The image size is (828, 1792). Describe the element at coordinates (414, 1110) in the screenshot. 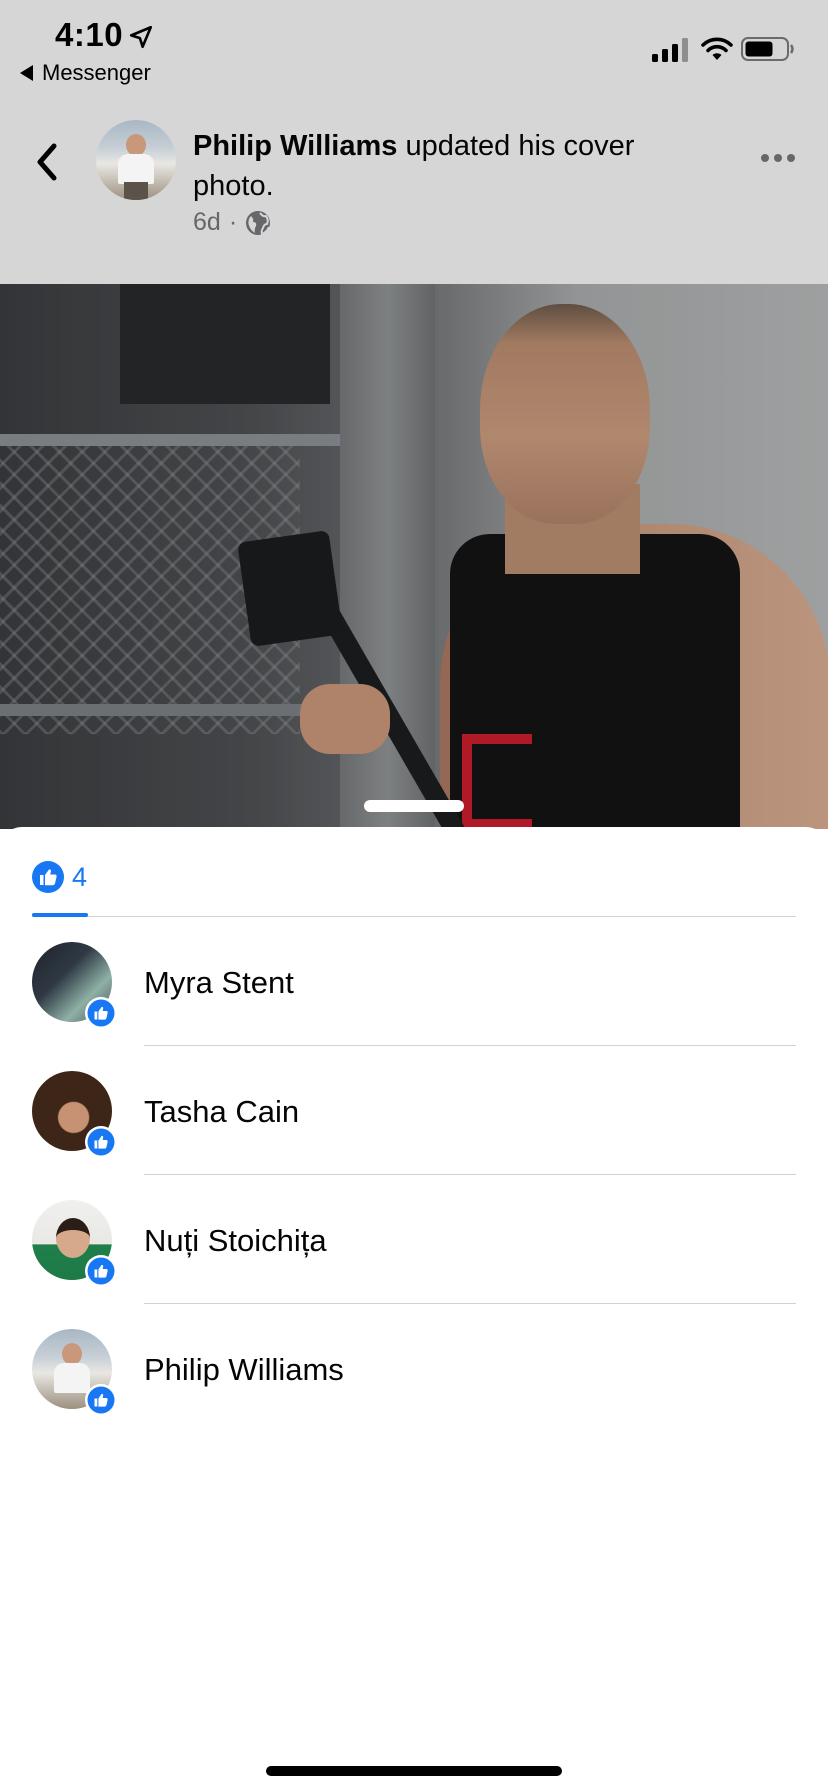

I see `reactor-row: Tasha Cain` at that location.